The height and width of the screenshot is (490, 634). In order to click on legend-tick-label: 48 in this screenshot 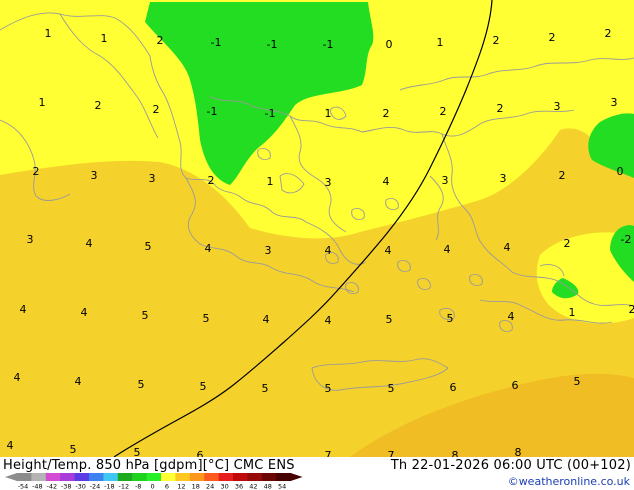, I will do `click(268, 486)`.